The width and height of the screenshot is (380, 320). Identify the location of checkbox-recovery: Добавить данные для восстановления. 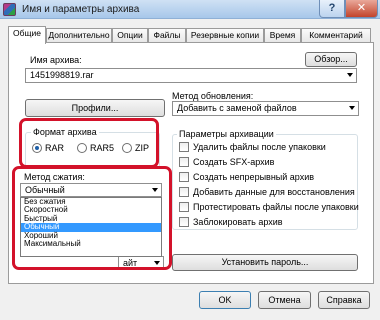
(267, 192).